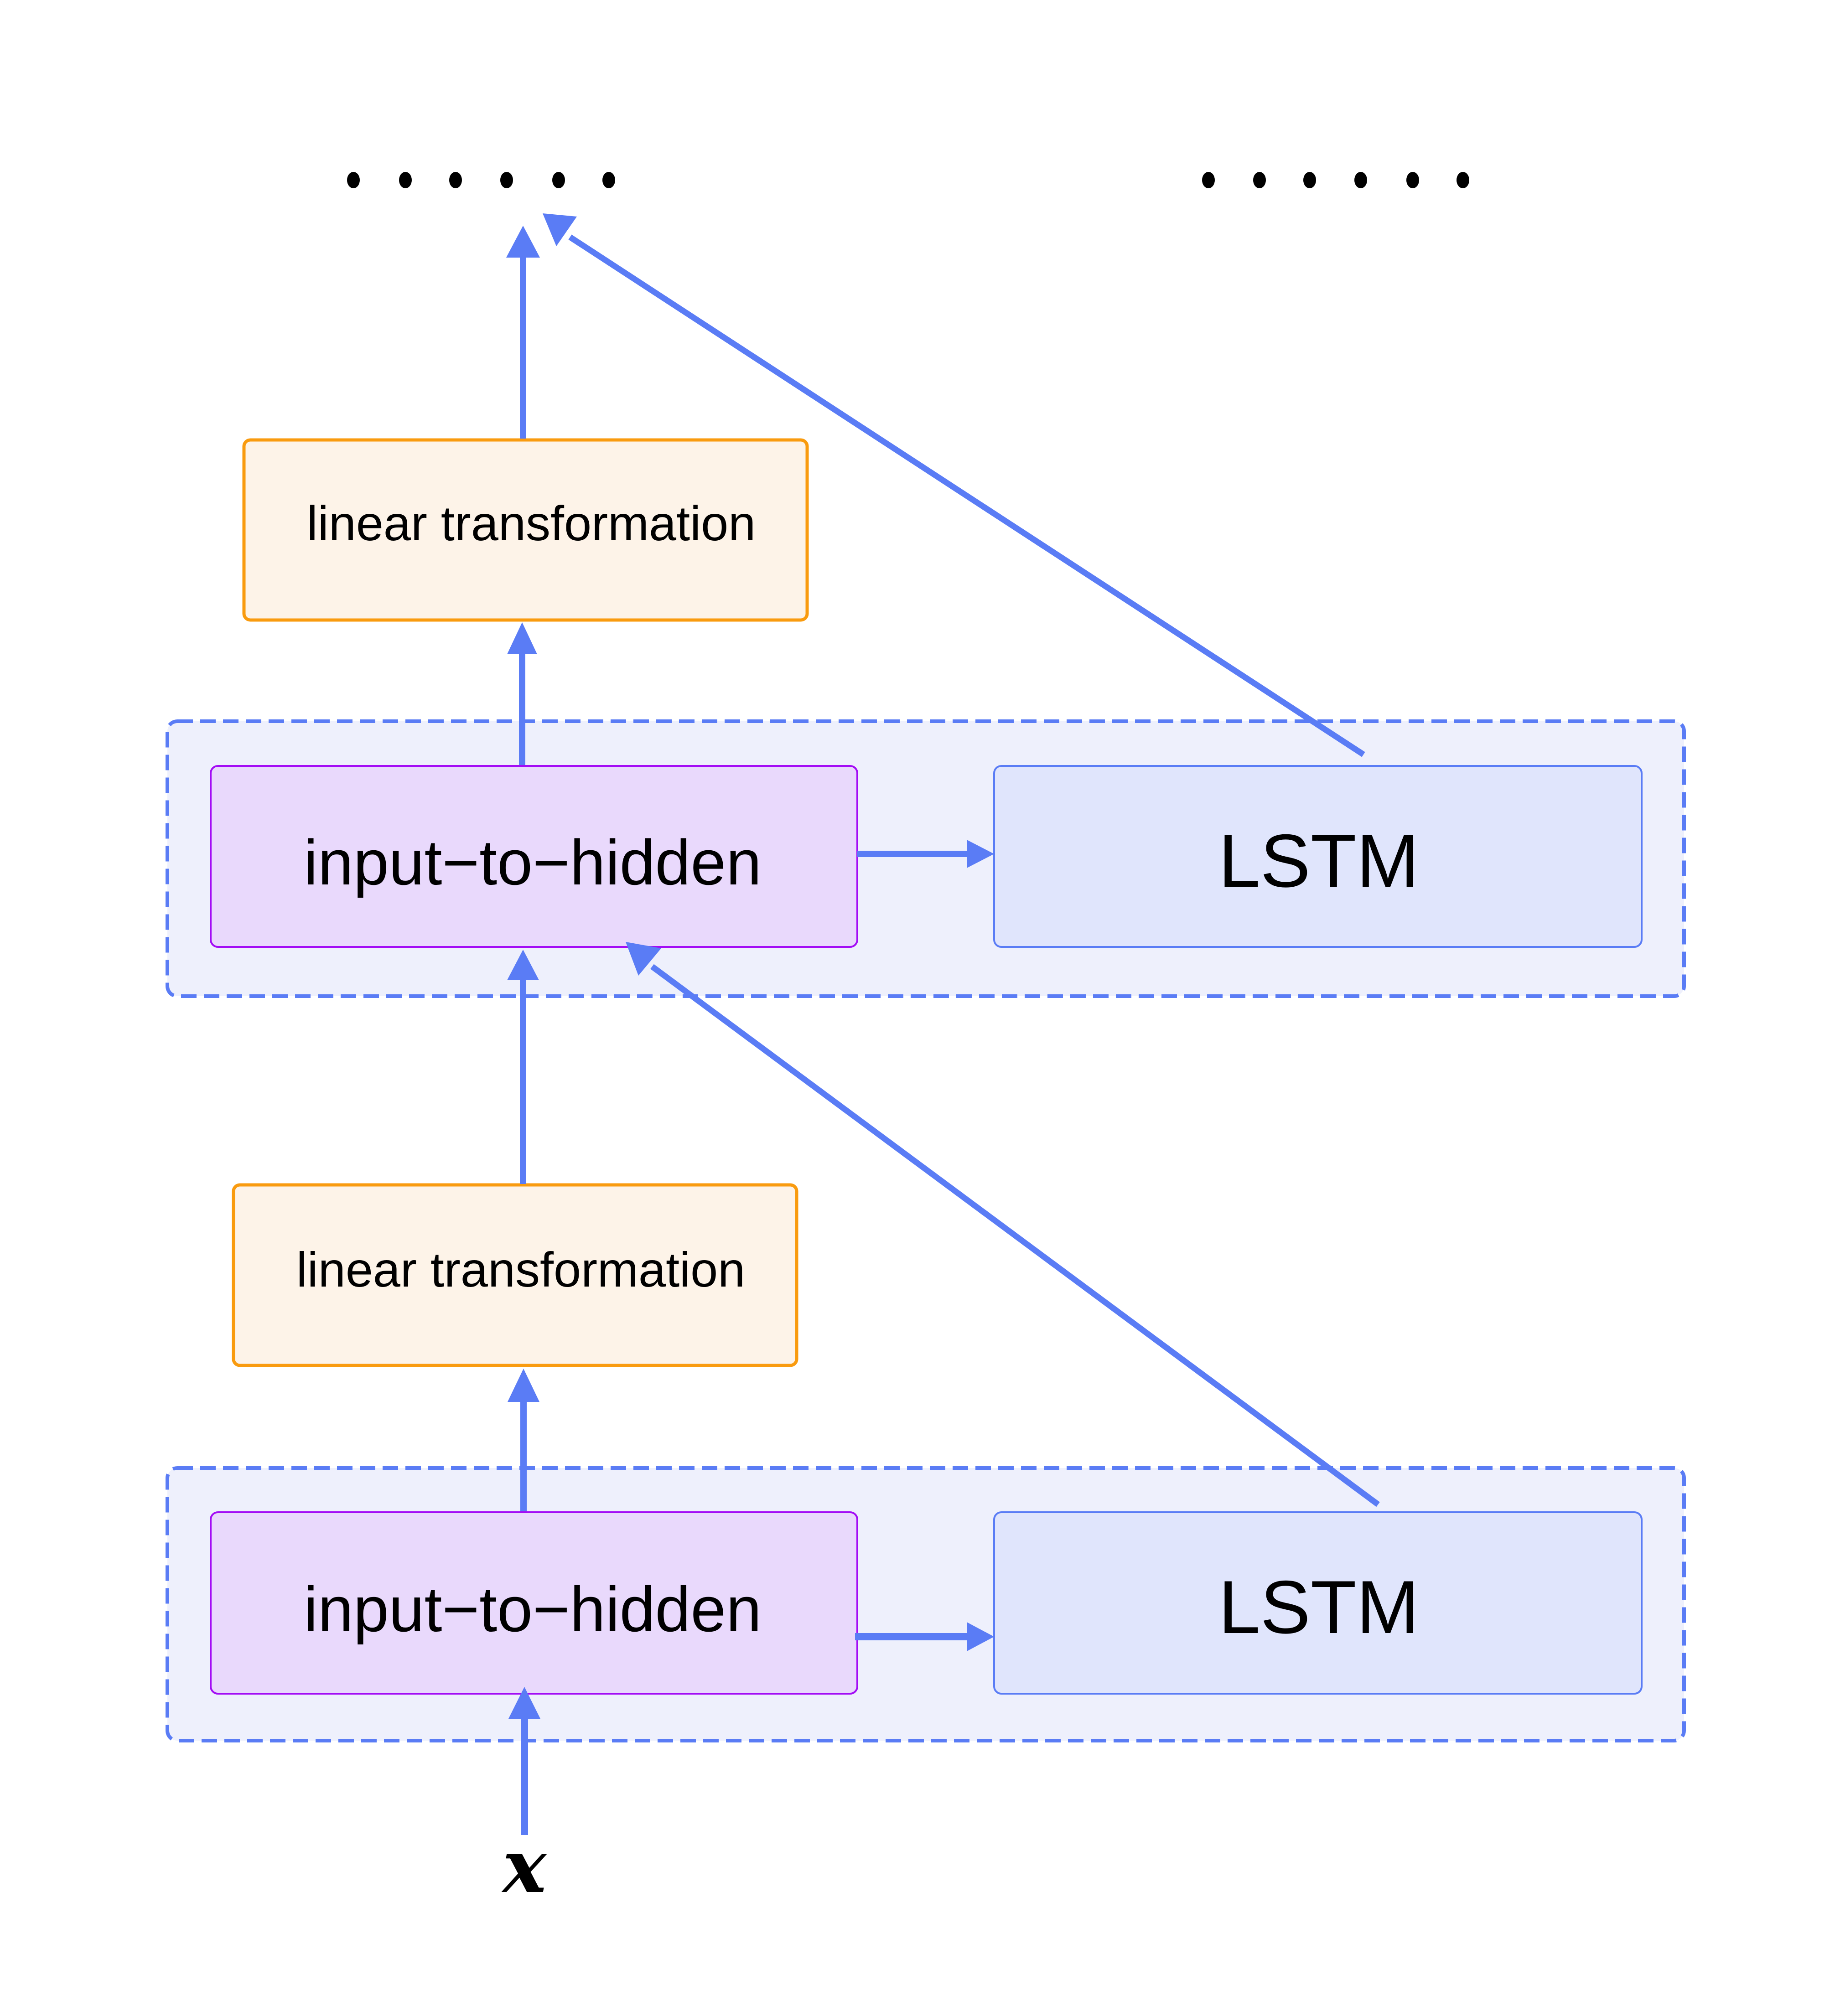 The height and width of the screenshot is (2016, 1835). I want to click on lstm-label-2: LSTM, so click(1318, 861).